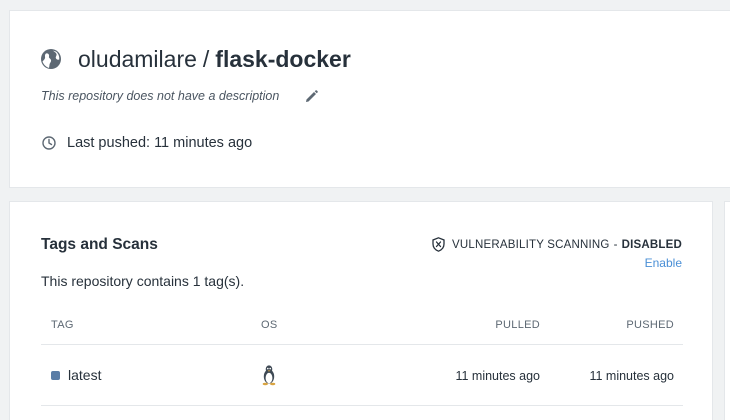 The image size is (730, 420). Describe the element at coordinates (650, 325) in the screenshot. I see `column-header-pushed: PUSHED` at that location.